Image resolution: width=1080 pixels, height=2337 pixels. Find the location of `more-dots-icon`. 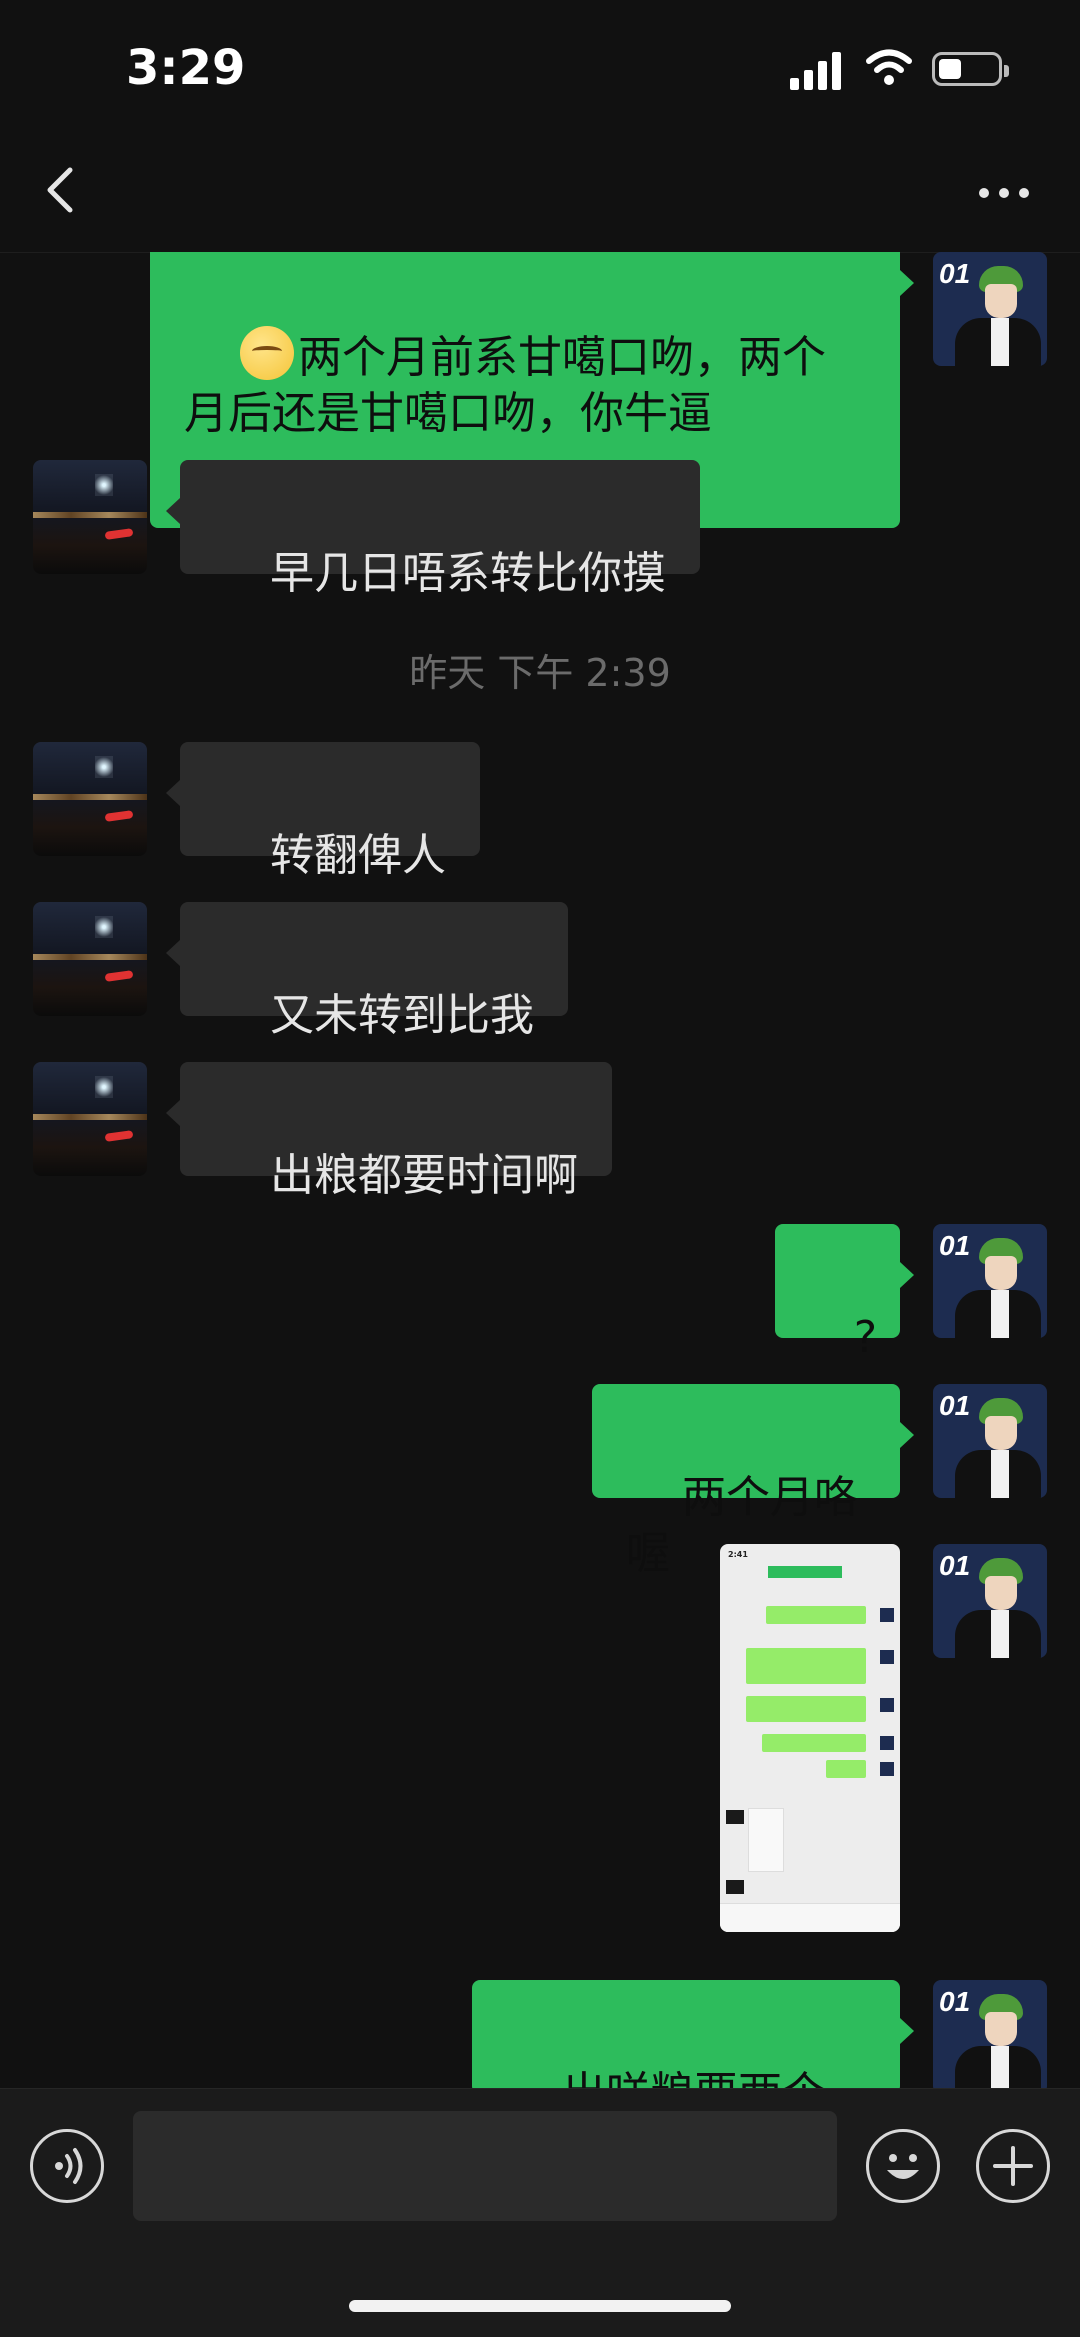

more-dots-icon is located at coordinates (1004, 193).